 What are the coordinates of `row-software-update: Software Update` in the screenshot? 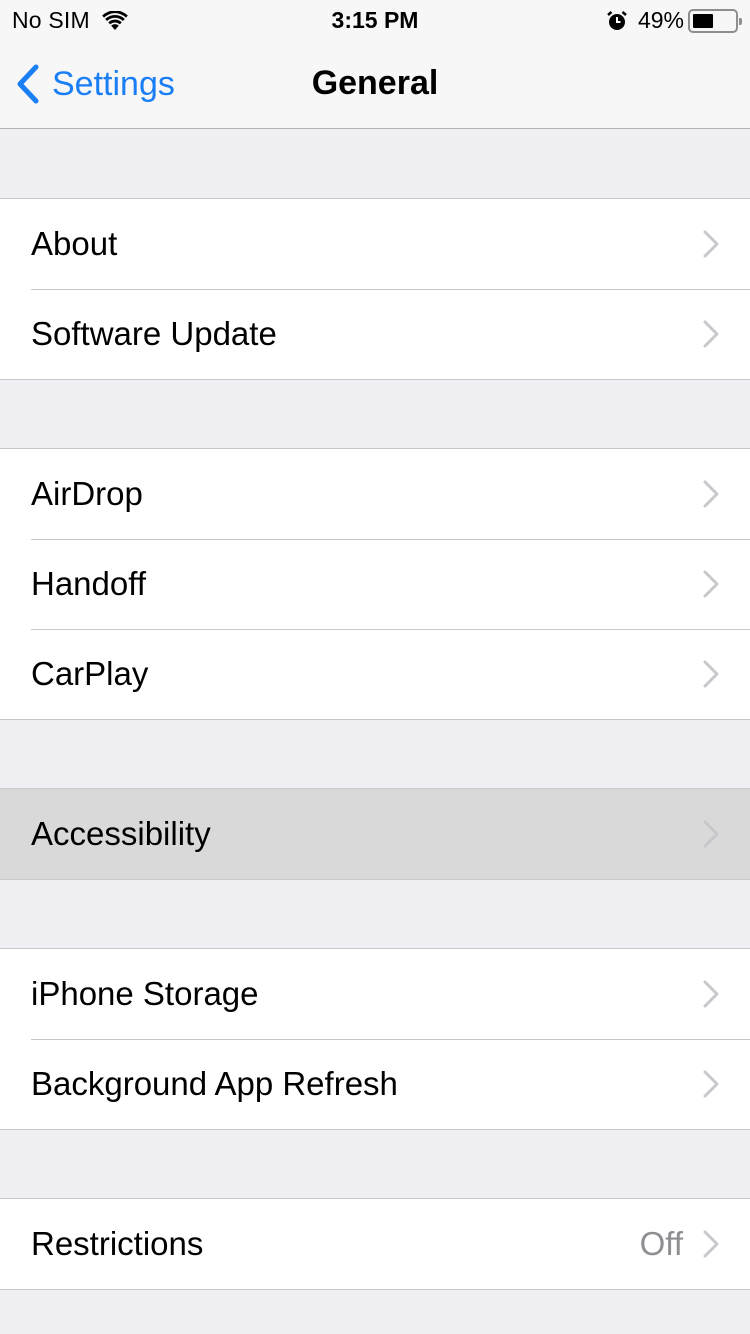 It's located at (375, 334).